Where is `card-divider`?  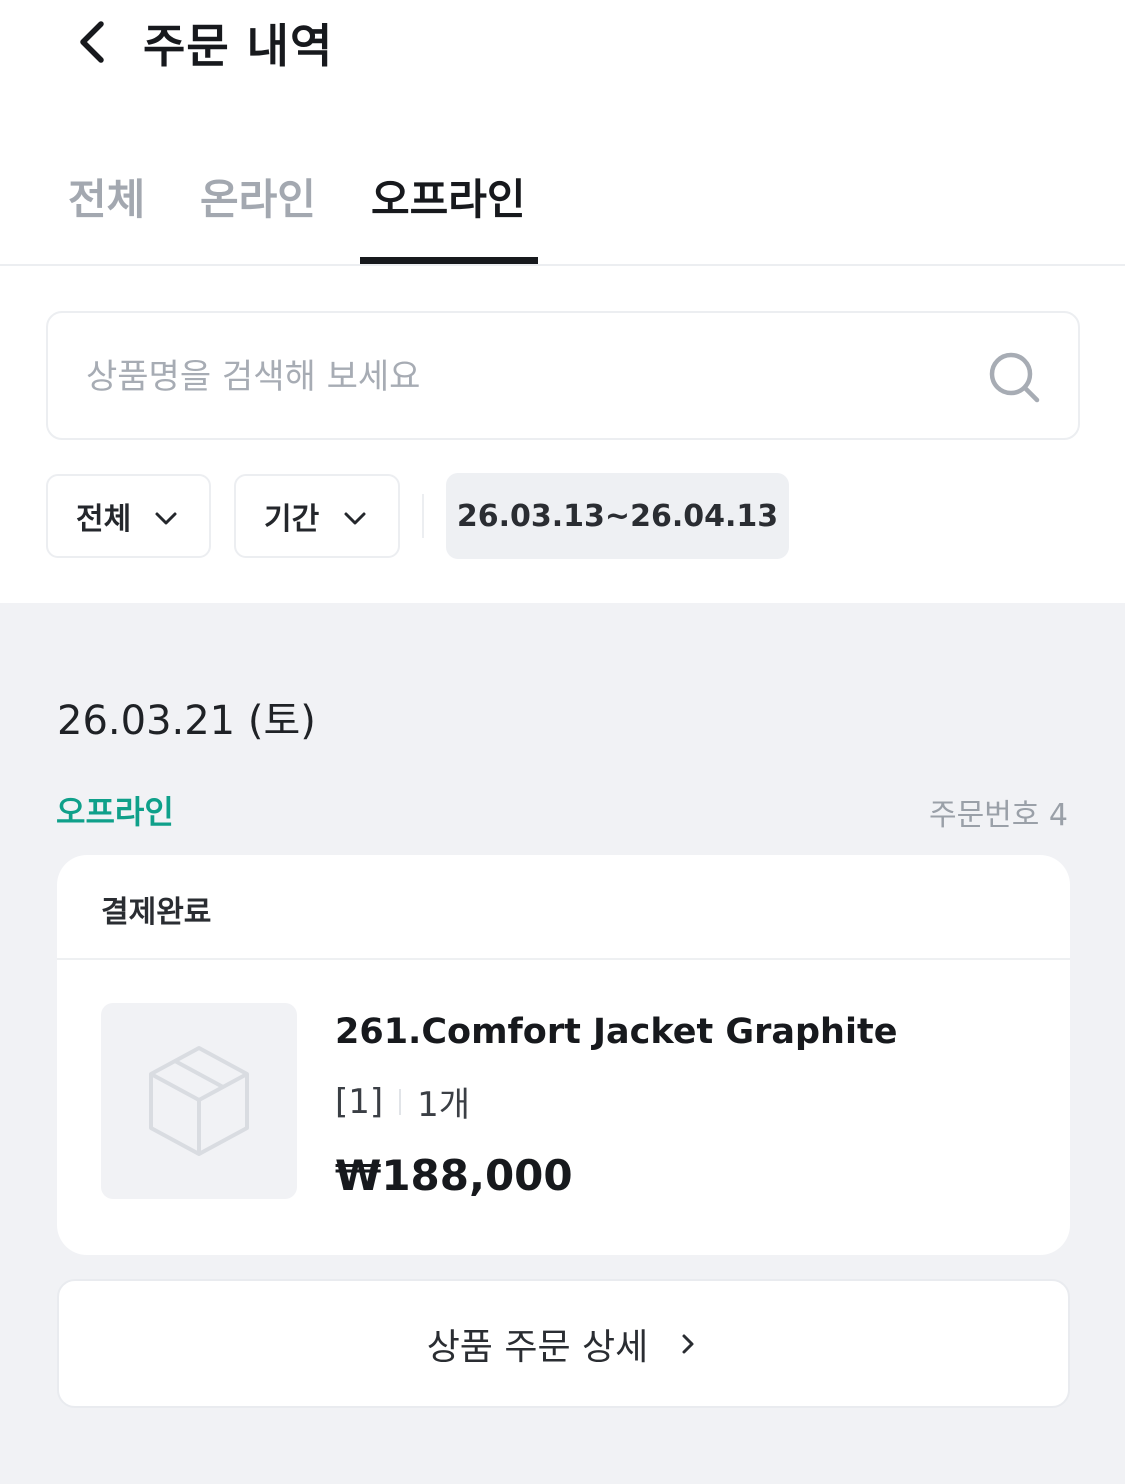 card-divider is located at coordinates (563, 959).